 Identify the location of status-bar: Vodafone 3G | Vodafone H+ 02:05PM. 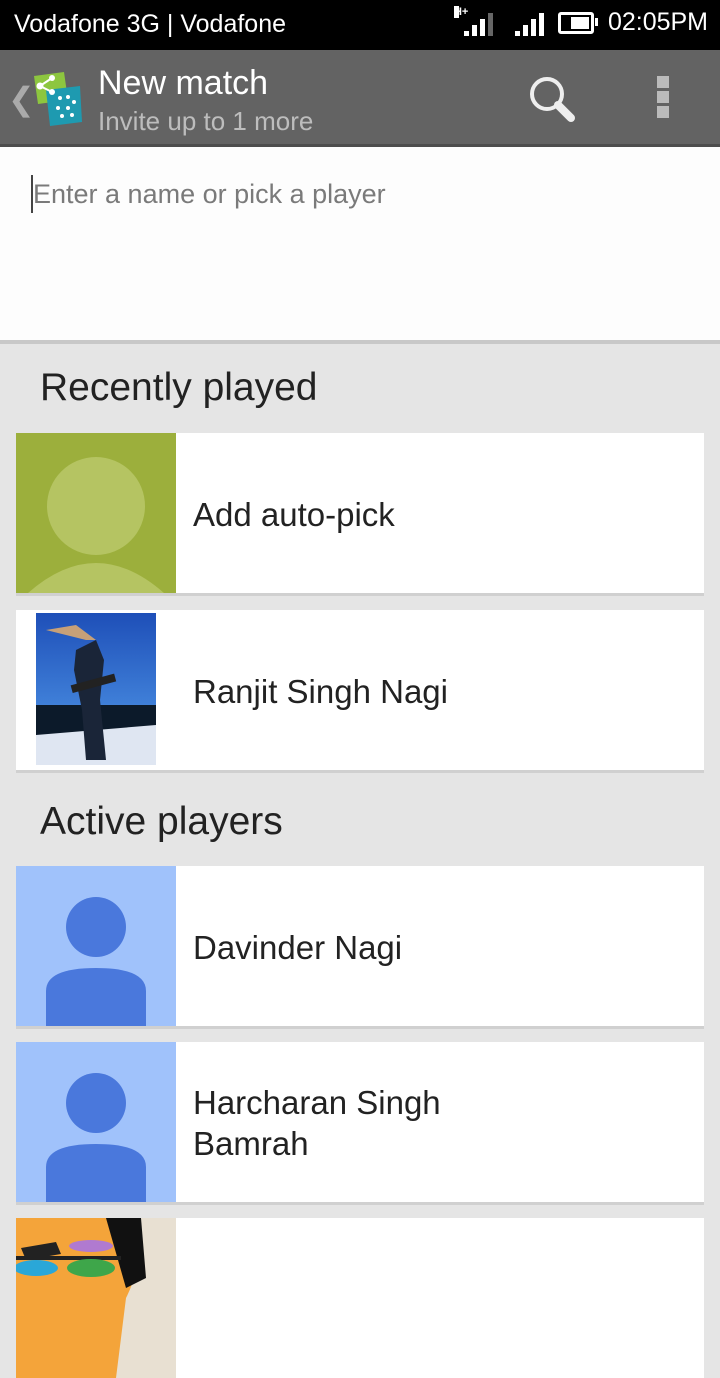
(360, 25).